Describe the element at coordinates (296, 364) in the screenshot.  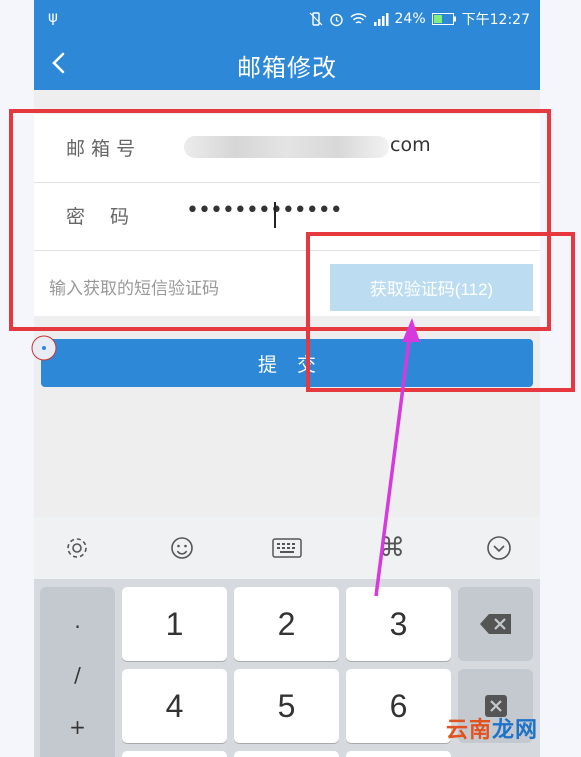
I see `submit-label: 提交` at that location.